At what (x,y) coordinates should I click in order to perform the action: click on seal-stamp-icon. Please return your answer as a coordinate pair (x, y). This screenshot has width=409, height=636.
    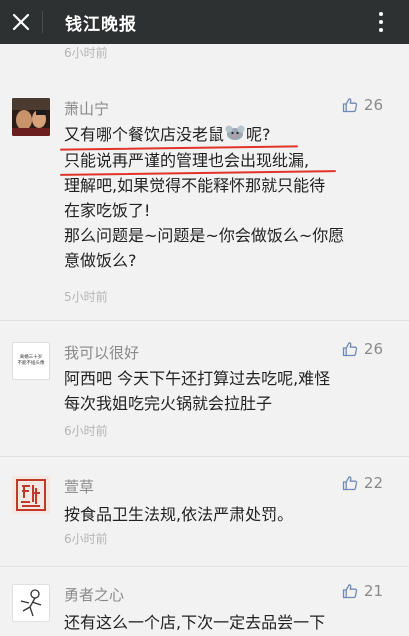
    Looking at the image, I should click on (31, 495).